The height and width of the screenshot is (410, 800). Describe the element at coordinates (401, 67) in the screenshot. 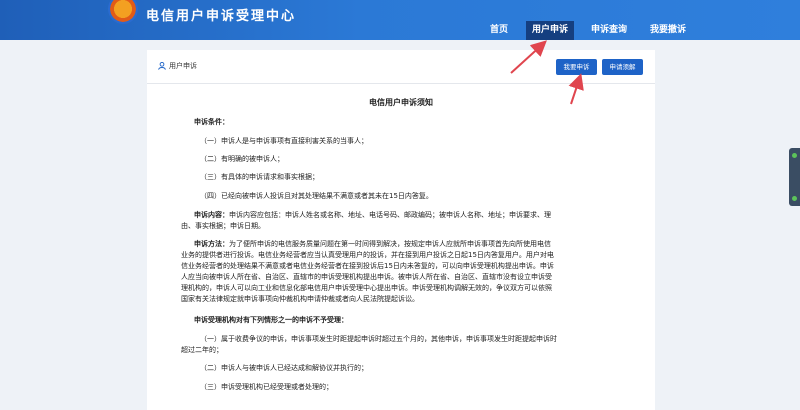

I see `panel-header: 用户申诉 我要申诉 申请须解` at that location.